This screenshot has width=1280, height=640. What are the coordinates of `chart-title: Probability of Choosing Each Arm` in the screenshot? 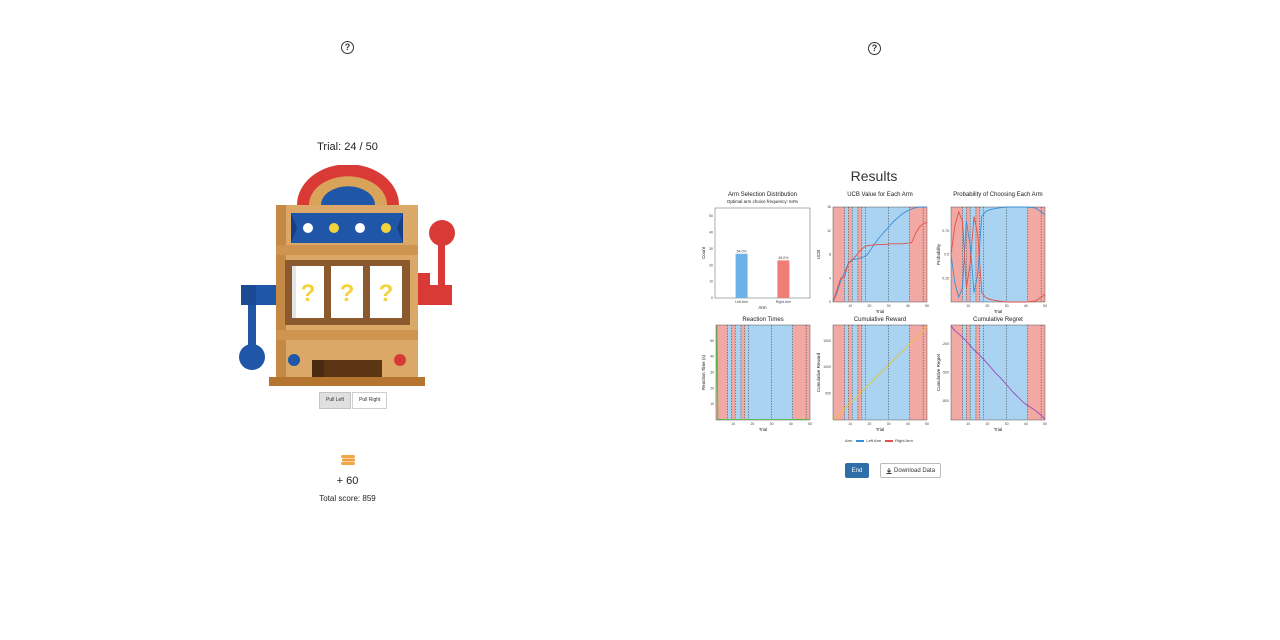 It's located at (997, 195).